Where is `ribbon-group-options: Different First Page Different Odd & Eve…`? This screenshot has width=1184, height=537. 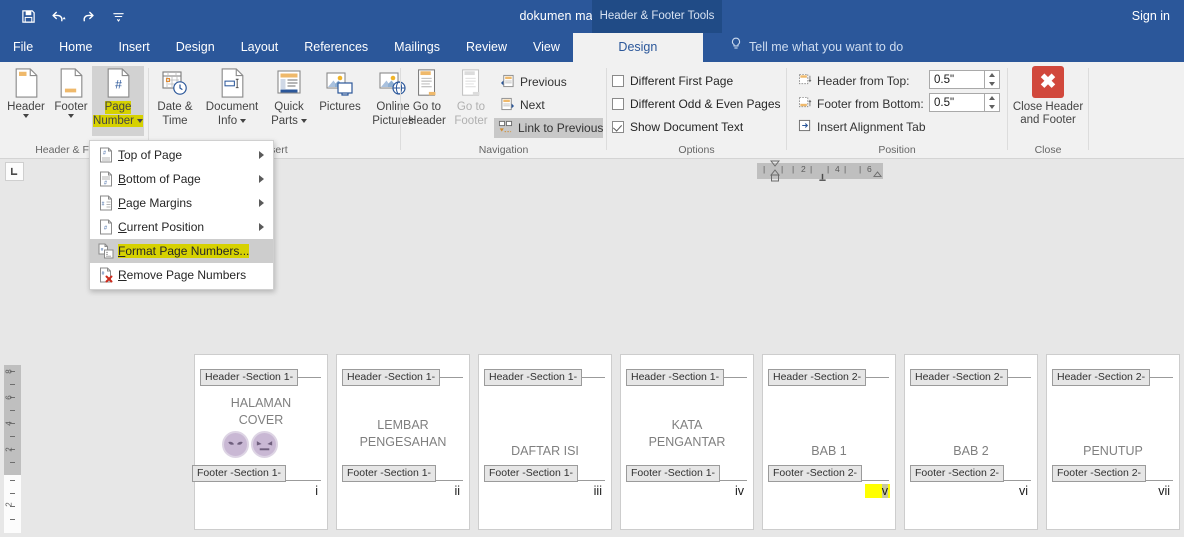
ribbon-group-options: Different First Page Different Odd & Eve… is located at coordinates (696, 110).